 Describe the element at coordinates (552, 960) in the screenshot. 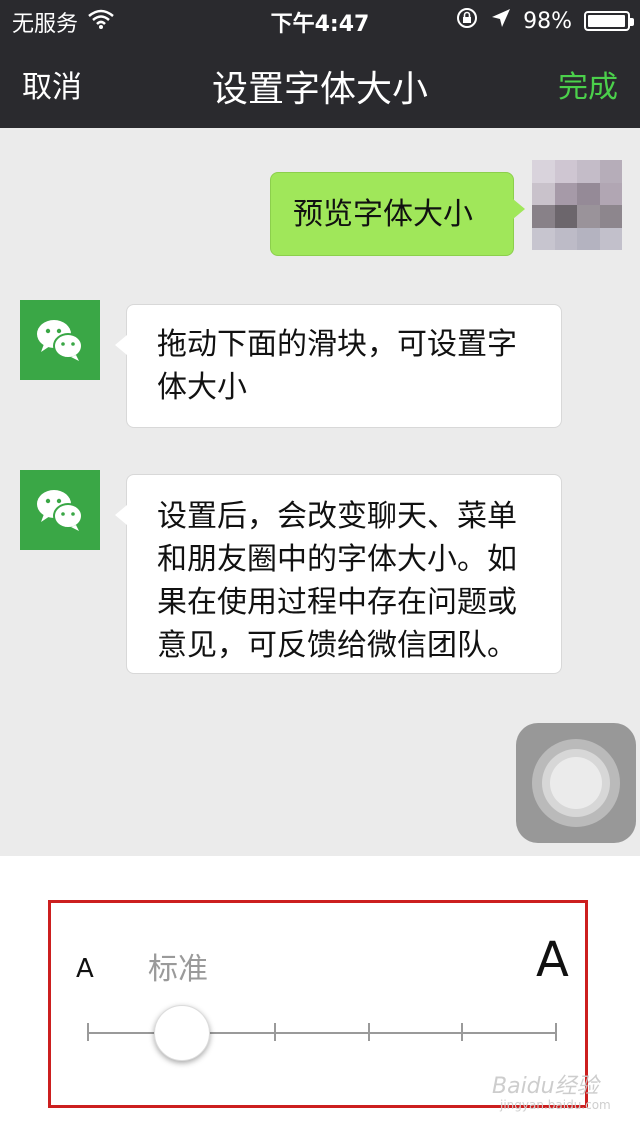

I see `large-font-label: A` at that location.